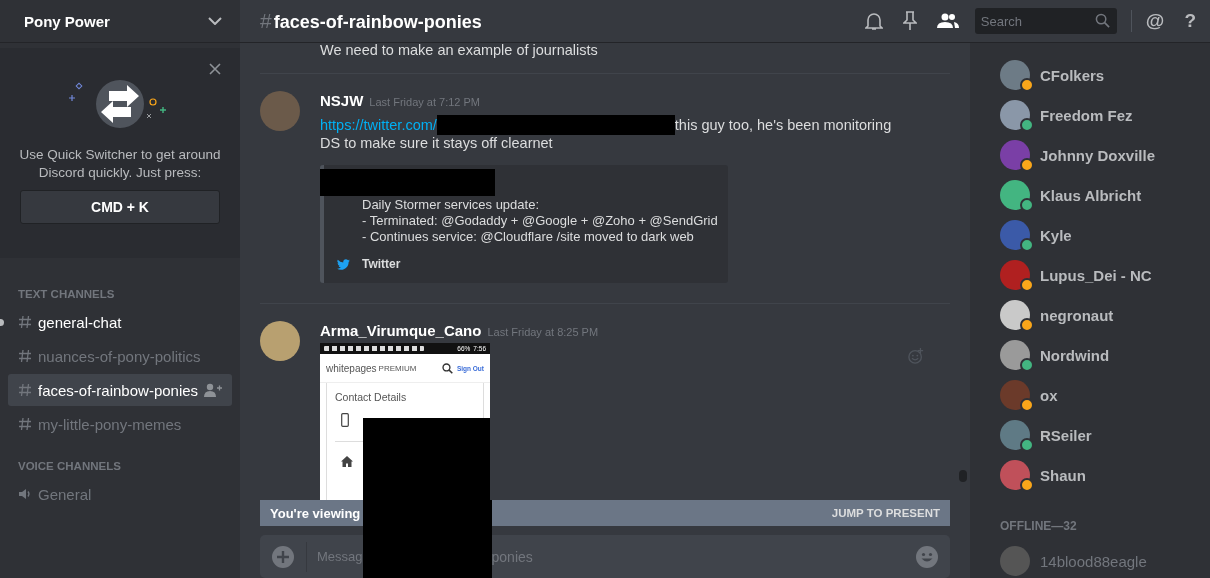 This screenshot has height=578, width=1210. What do you see at coordinates (1105, 395) in the screenshot?
I see `member-item: ox` at bounding box center [1105, 395].